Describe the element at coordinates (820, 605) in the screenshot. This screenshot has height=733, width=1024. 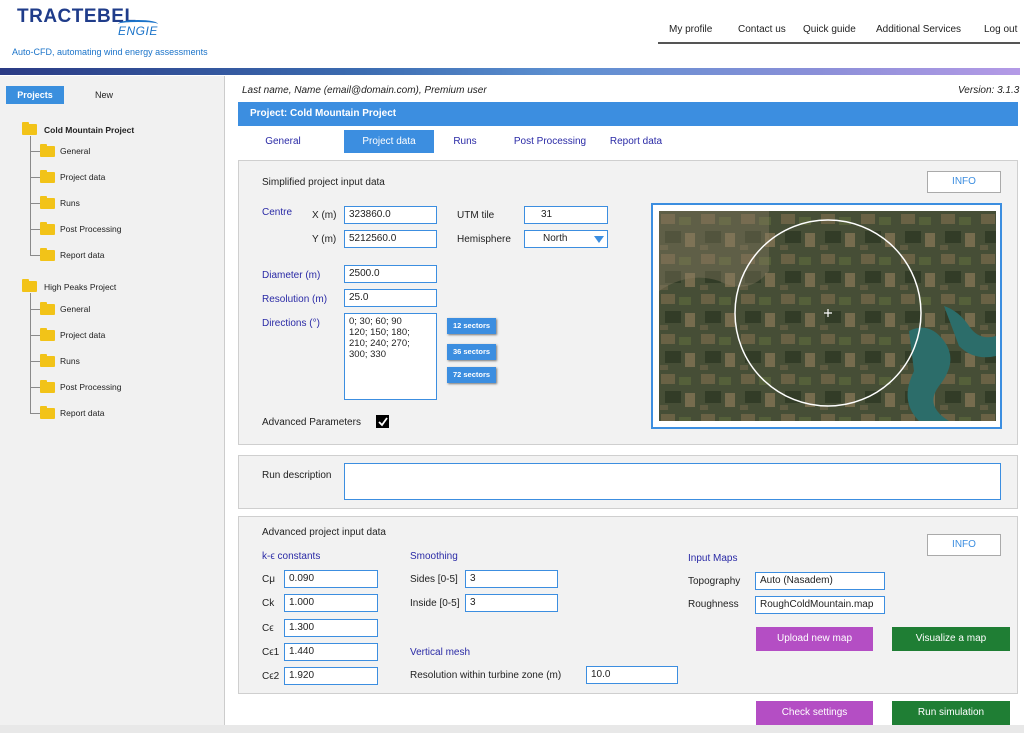
I see `roughness-input: RoughColdMountain.map` at that location.